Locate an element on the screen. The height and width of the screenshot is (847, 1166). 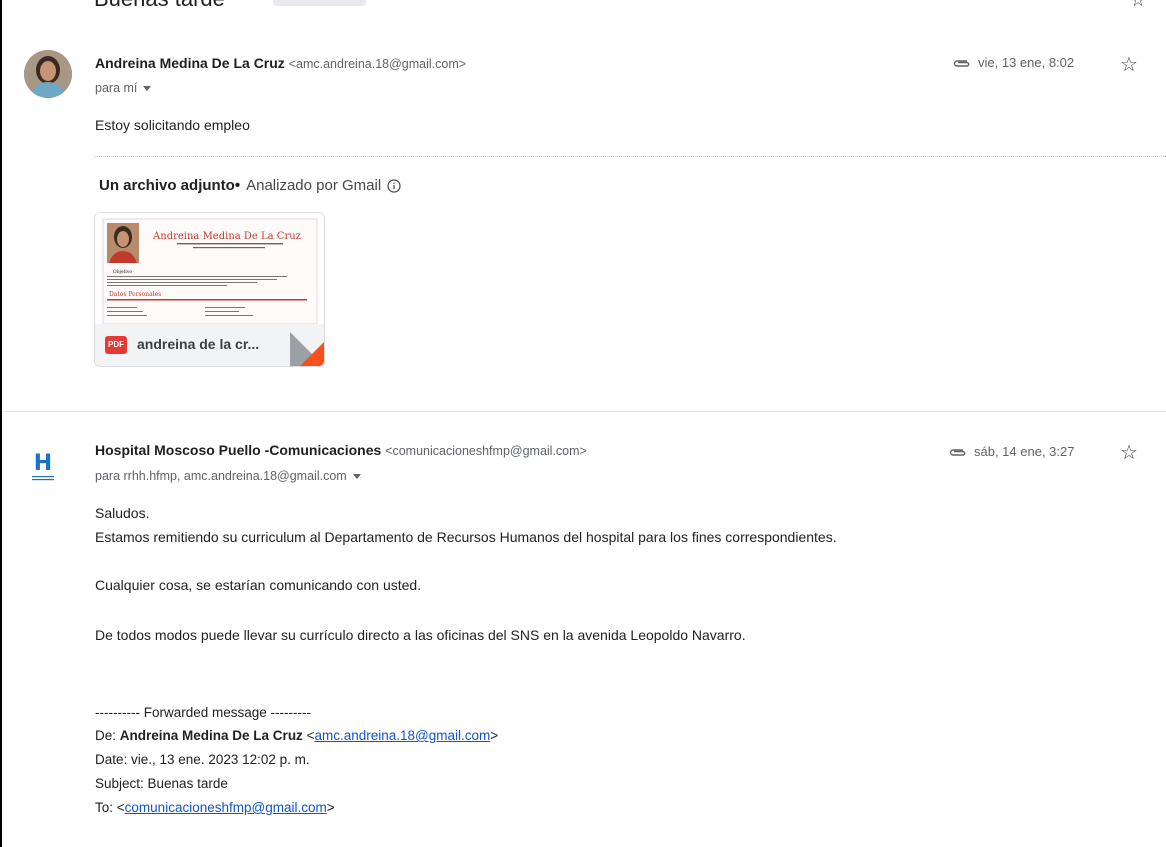
sender-email-2: <comunicacioneshfmp@gmail.com> is located at coordinates (486, 451).